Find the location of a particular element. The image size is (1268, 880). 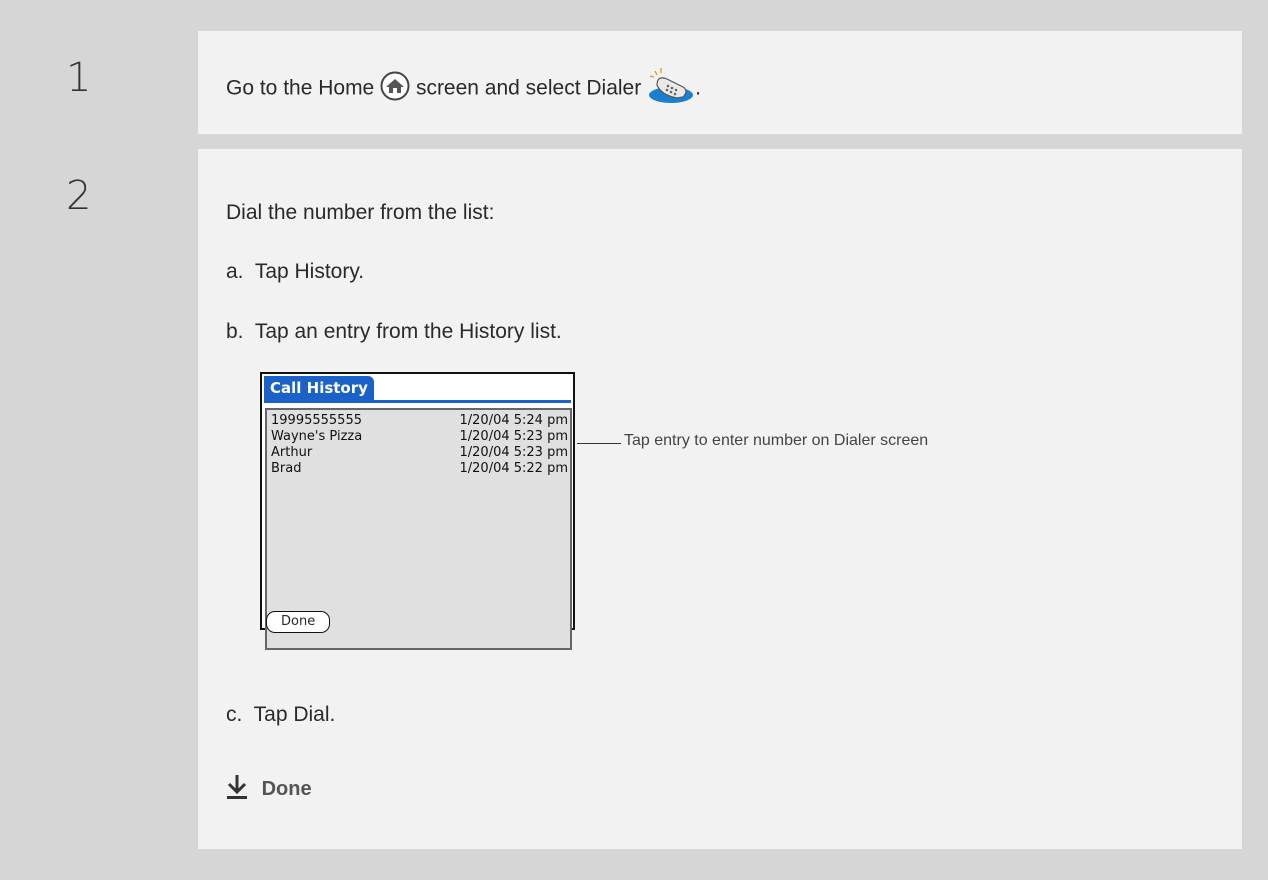

step-number-2: 2 is located at coordinates (117, 499).